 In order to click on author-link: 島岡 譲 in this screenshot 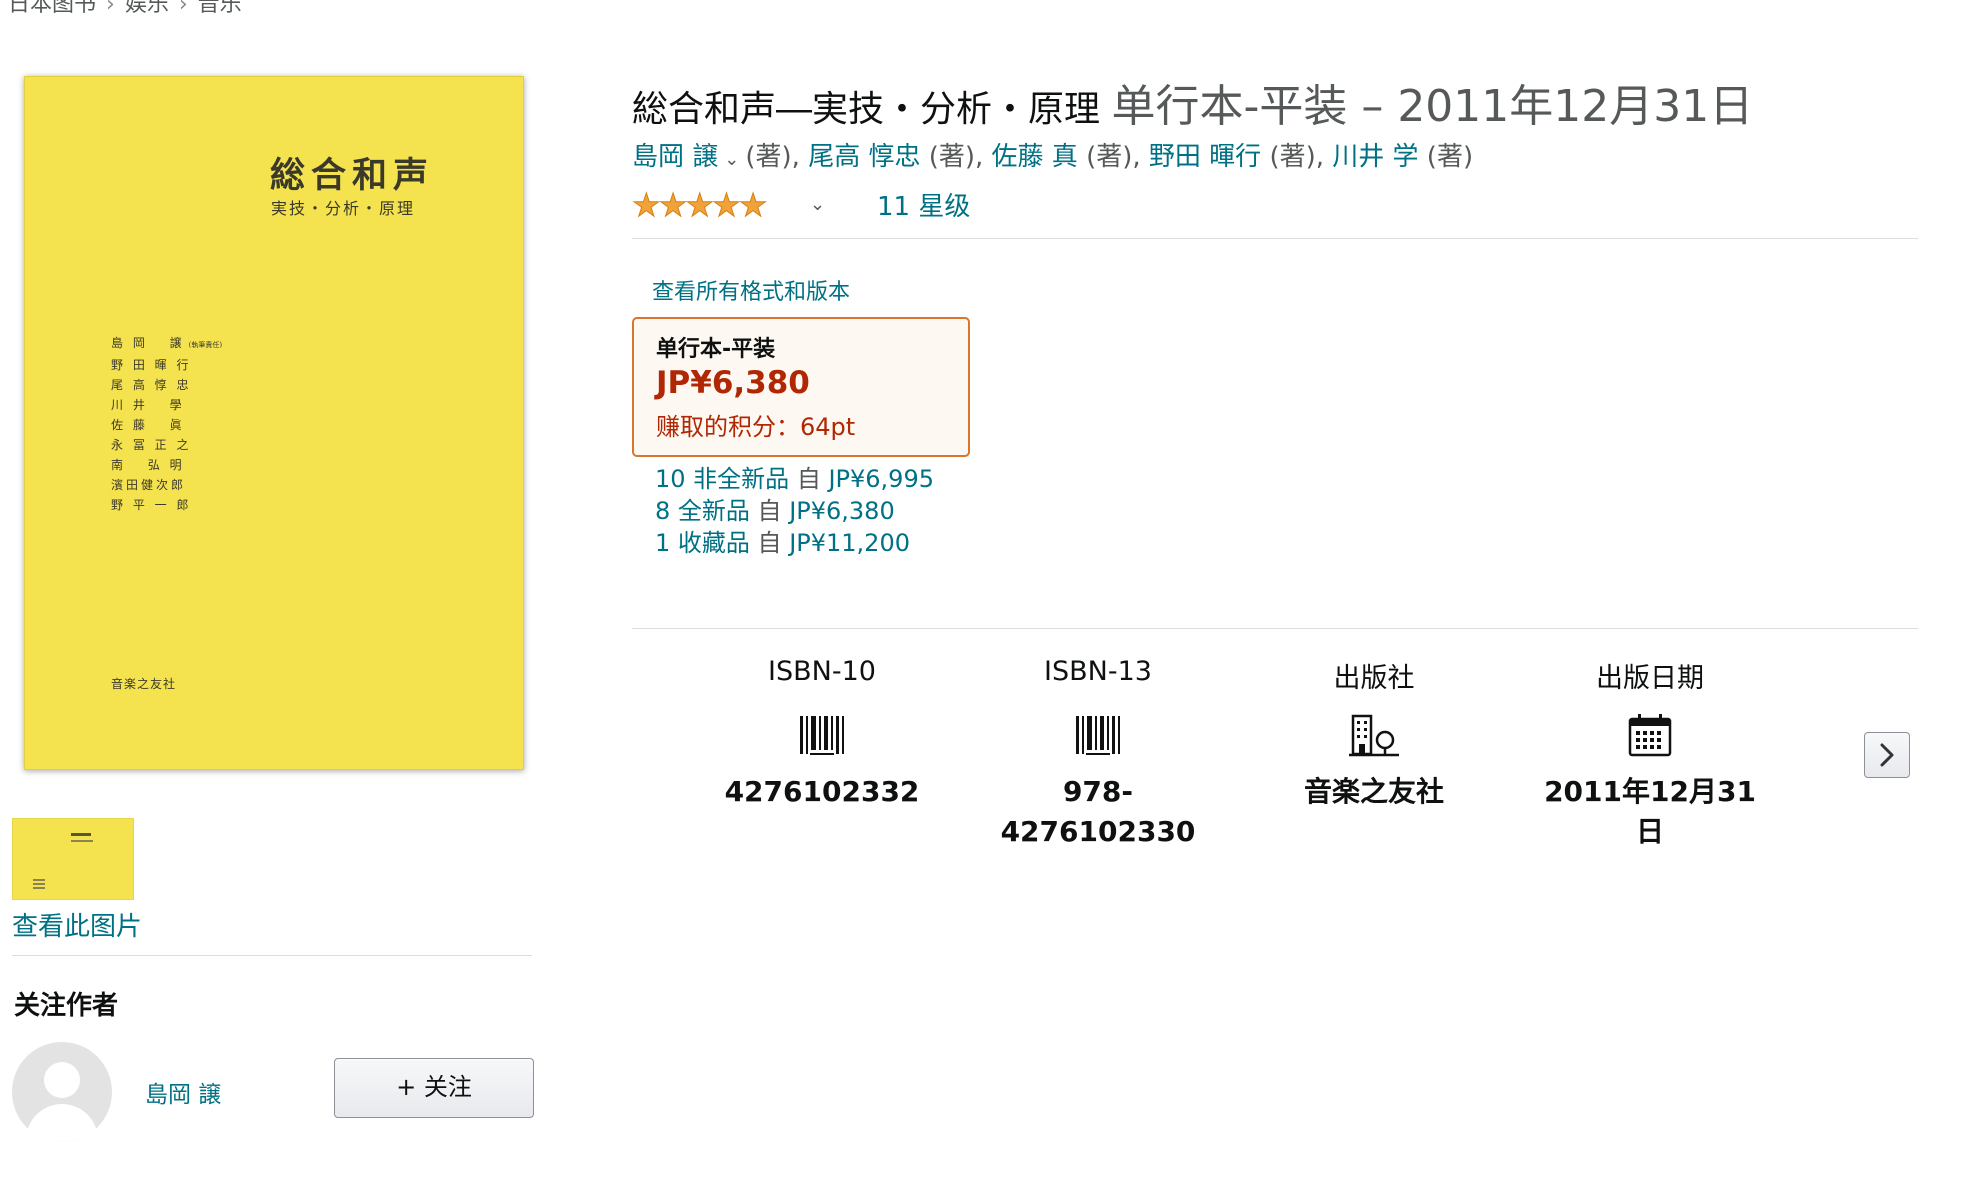, I will do `click(675, 157)`.